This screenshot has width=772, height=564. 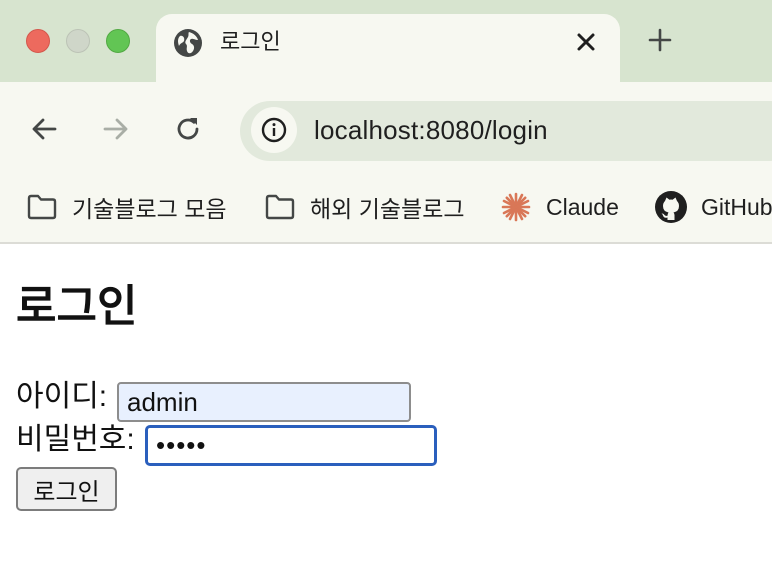 What do you see at coordinates (264, 402) in the screenshot?
I see `username-input` at bounding box center [264, 402].